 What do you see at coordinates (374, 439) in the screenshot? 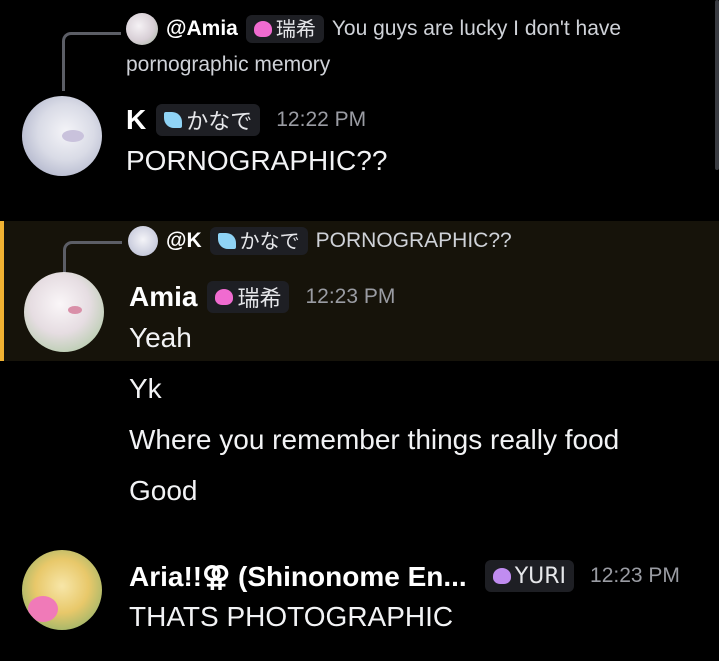
I see `message-text: Where you remember things really food` at bounding box center [374, 439].